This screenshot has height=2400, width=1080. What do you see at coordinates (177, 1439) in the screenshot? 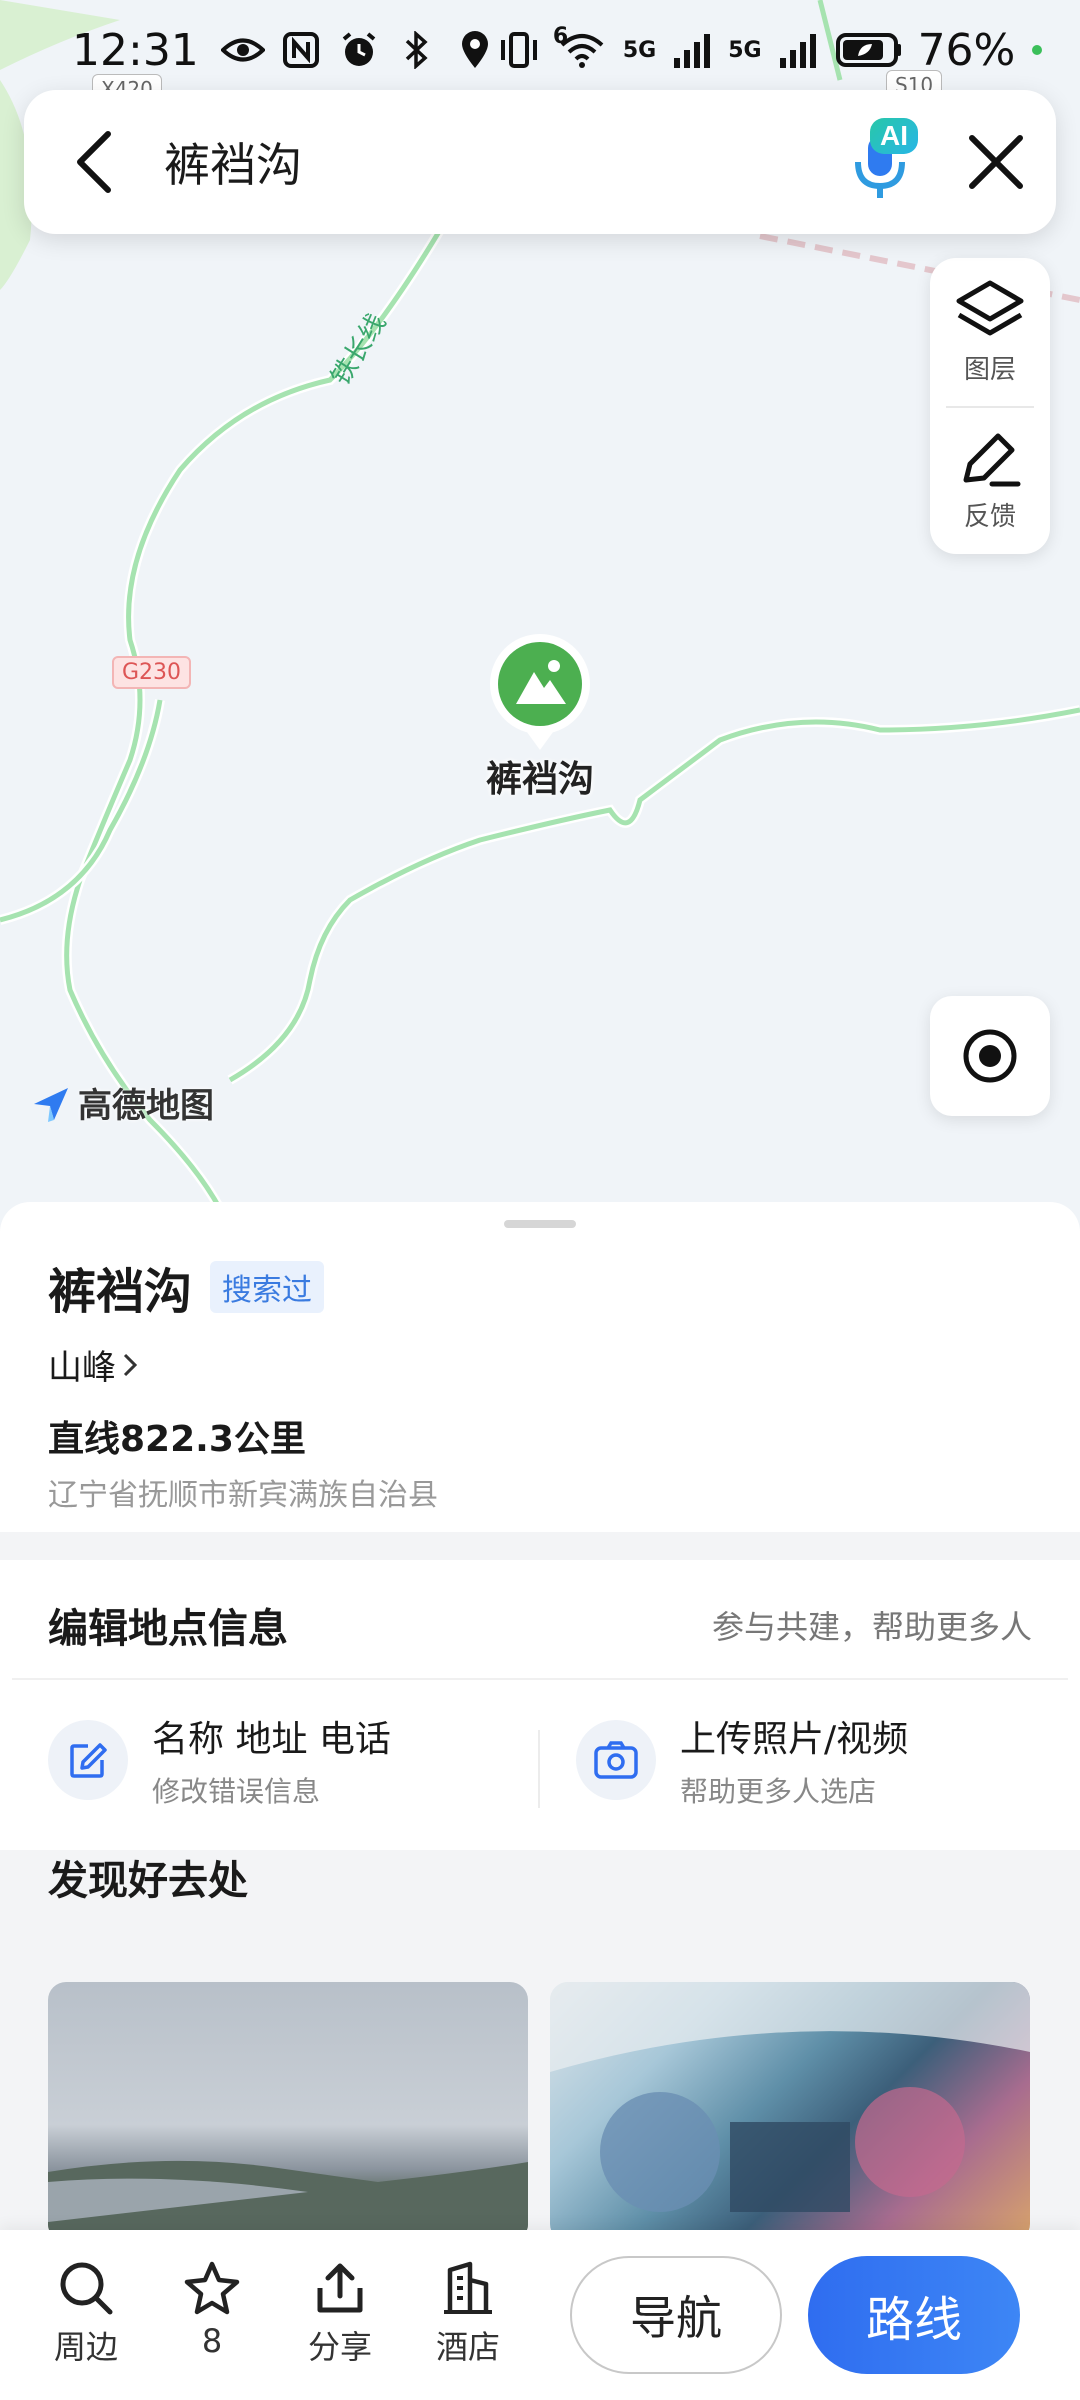
I see `poi-distance: 直线822.3公里` at bounding box center [177, 1439].